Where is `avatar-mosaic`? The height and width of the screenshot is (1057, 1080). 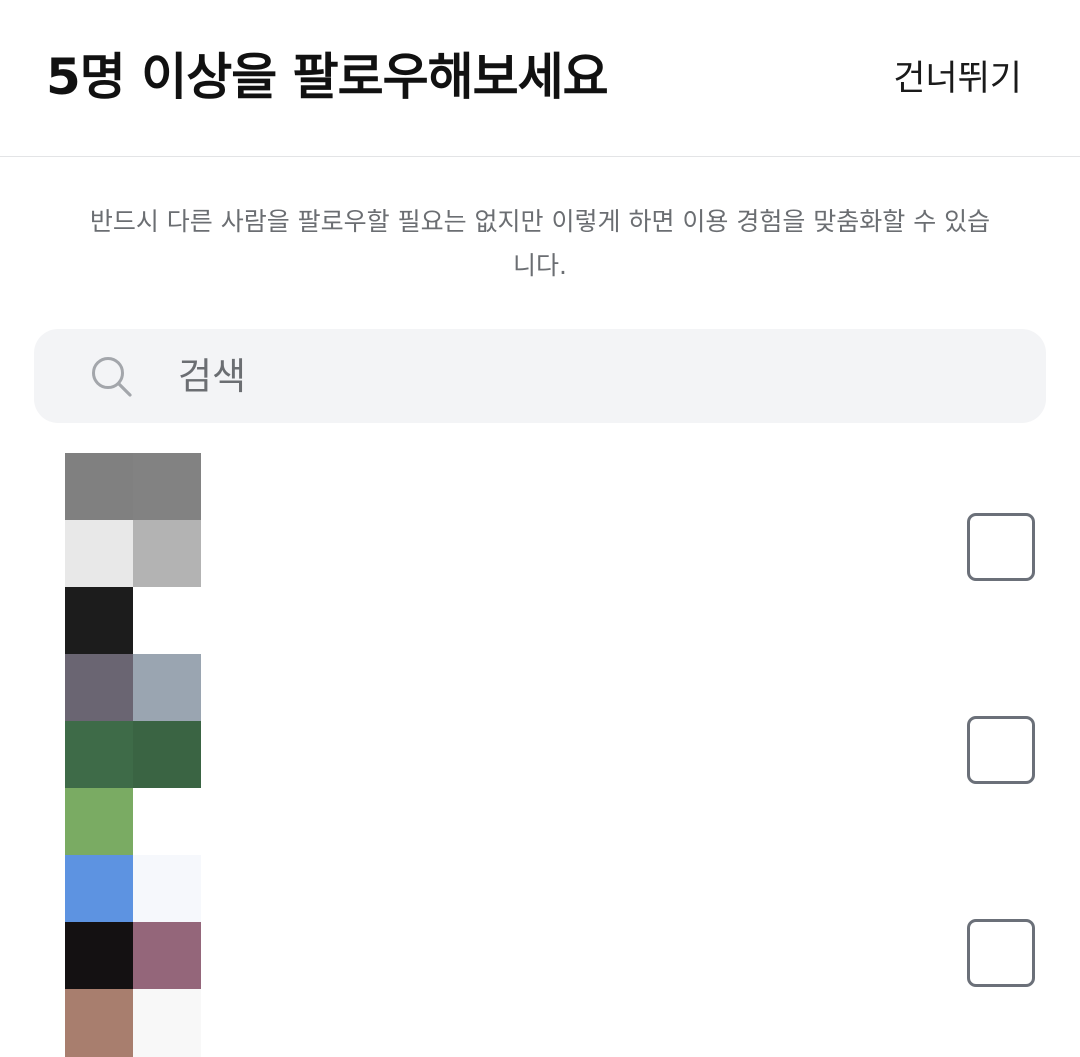
avatar-mosaic is located at coordinates (133, 755).